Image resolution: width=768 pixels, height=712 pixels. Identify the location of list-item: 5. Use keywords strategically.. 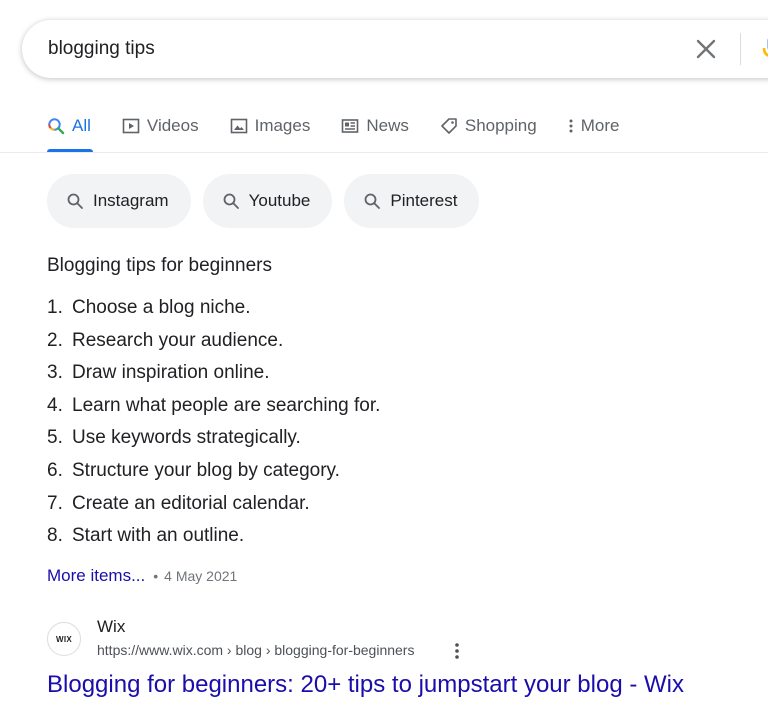
(213, 441).